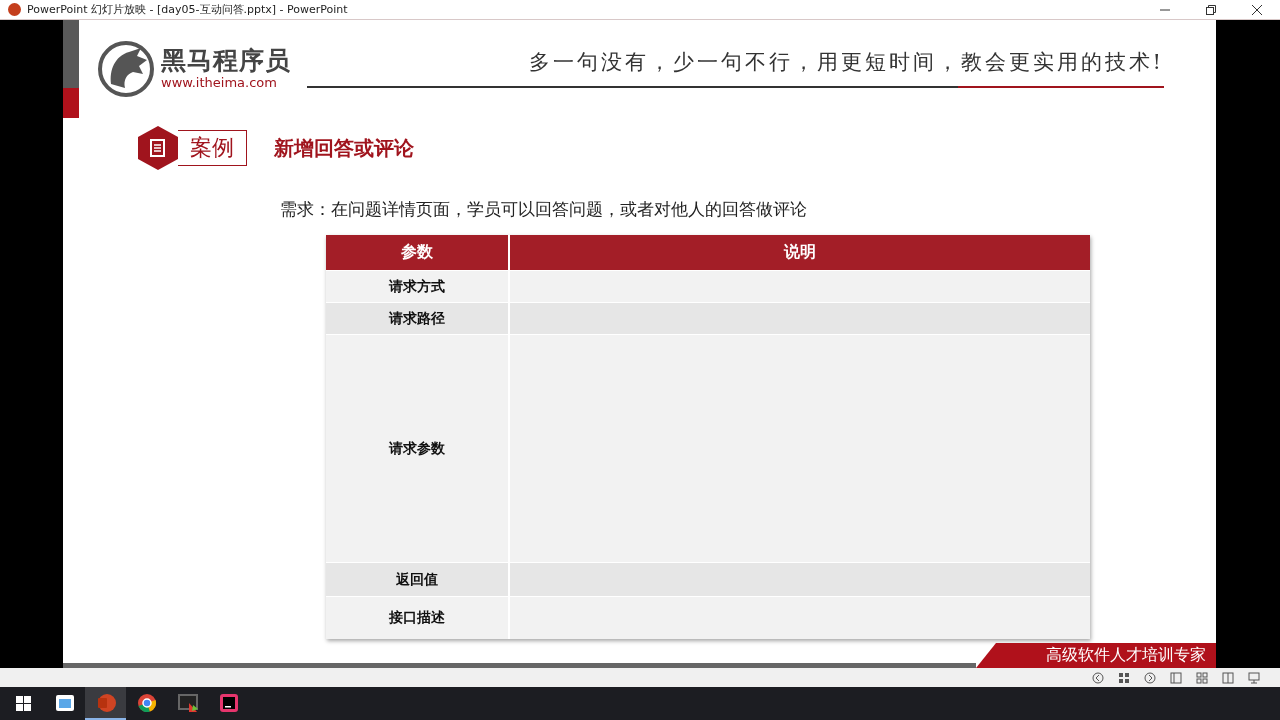 The width and height of the screenshot is (1280, 720). Describe the element at coordinates (71, 54) in the screenshot. I see `side-bar` at that location.